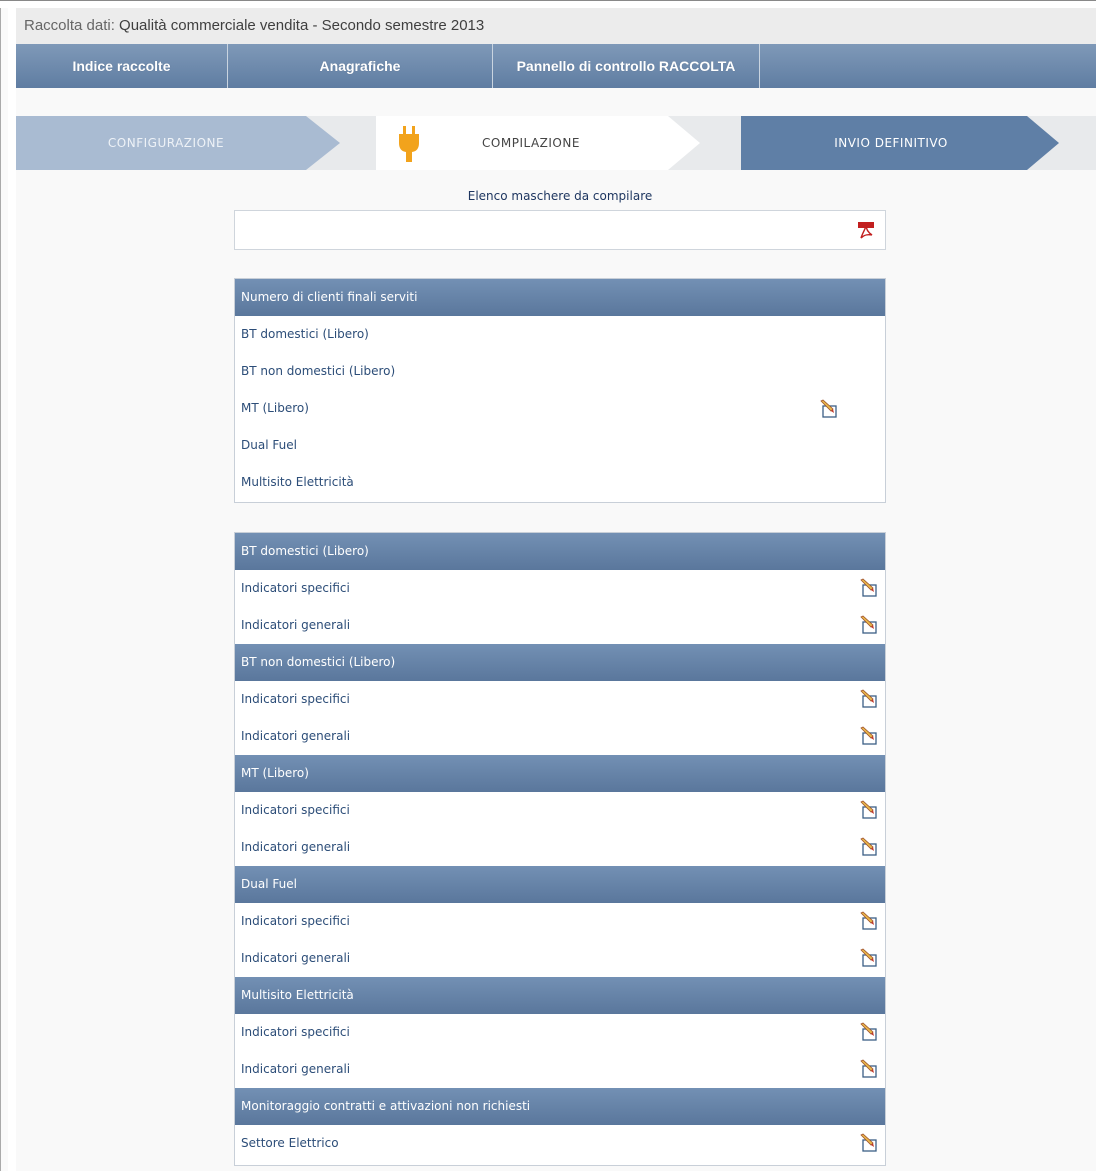 The height and width of the screenshot is (1171, 1096). Describe the element at coordinates (560, 995) in the screenshot. I see `section-header-multisito: Multisito Elettricità` at that location.